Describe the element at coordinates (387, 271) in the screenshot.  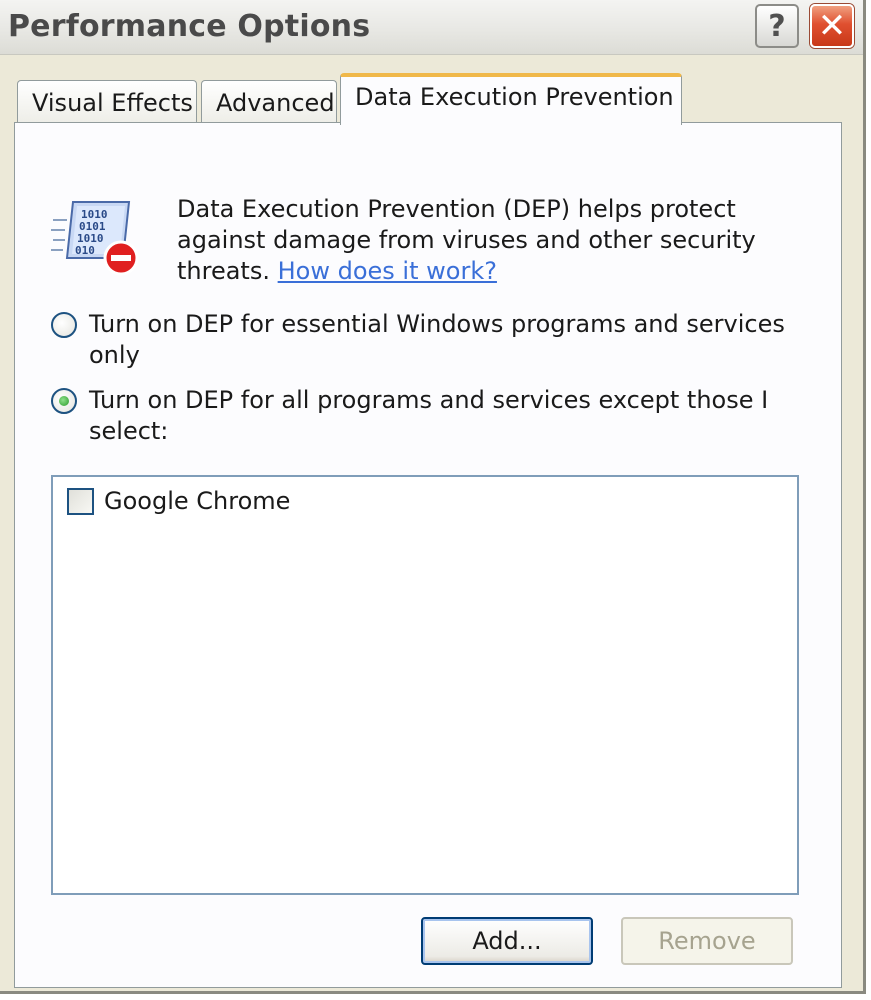
I see `how-does-it-work-link: How does it work?` at that location.